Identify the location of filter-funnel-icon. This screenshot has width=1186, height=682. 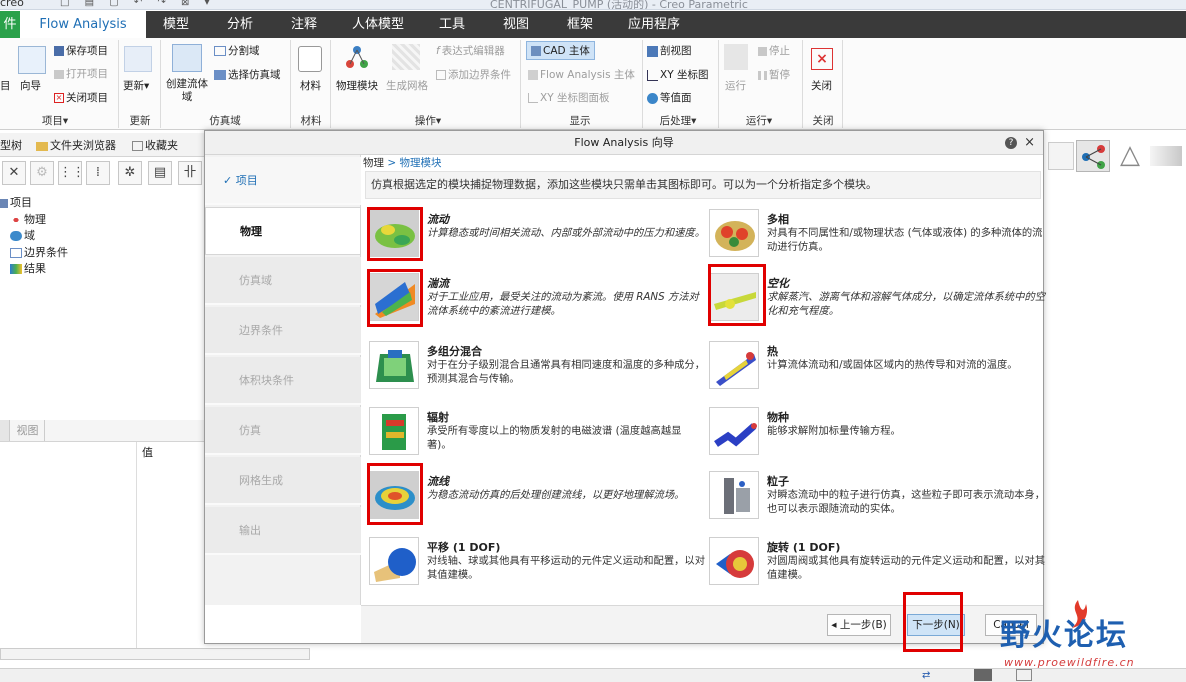
(1061, 156).